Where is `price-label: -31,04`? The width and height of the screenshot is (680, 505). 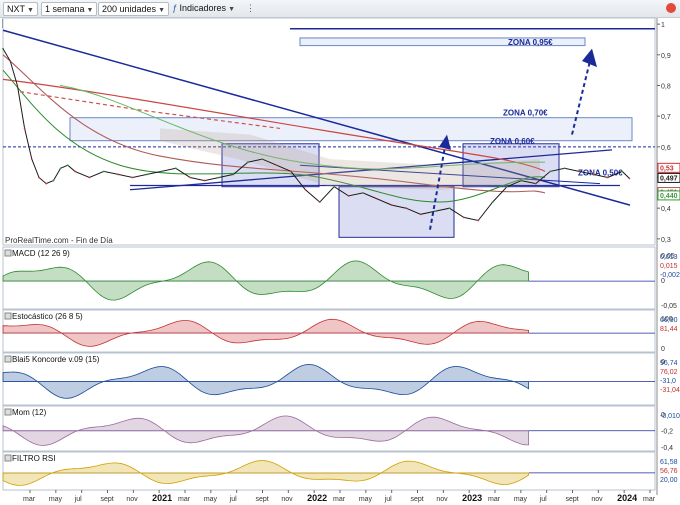 price-label: -31,04 is located at coordinates (670, 390).